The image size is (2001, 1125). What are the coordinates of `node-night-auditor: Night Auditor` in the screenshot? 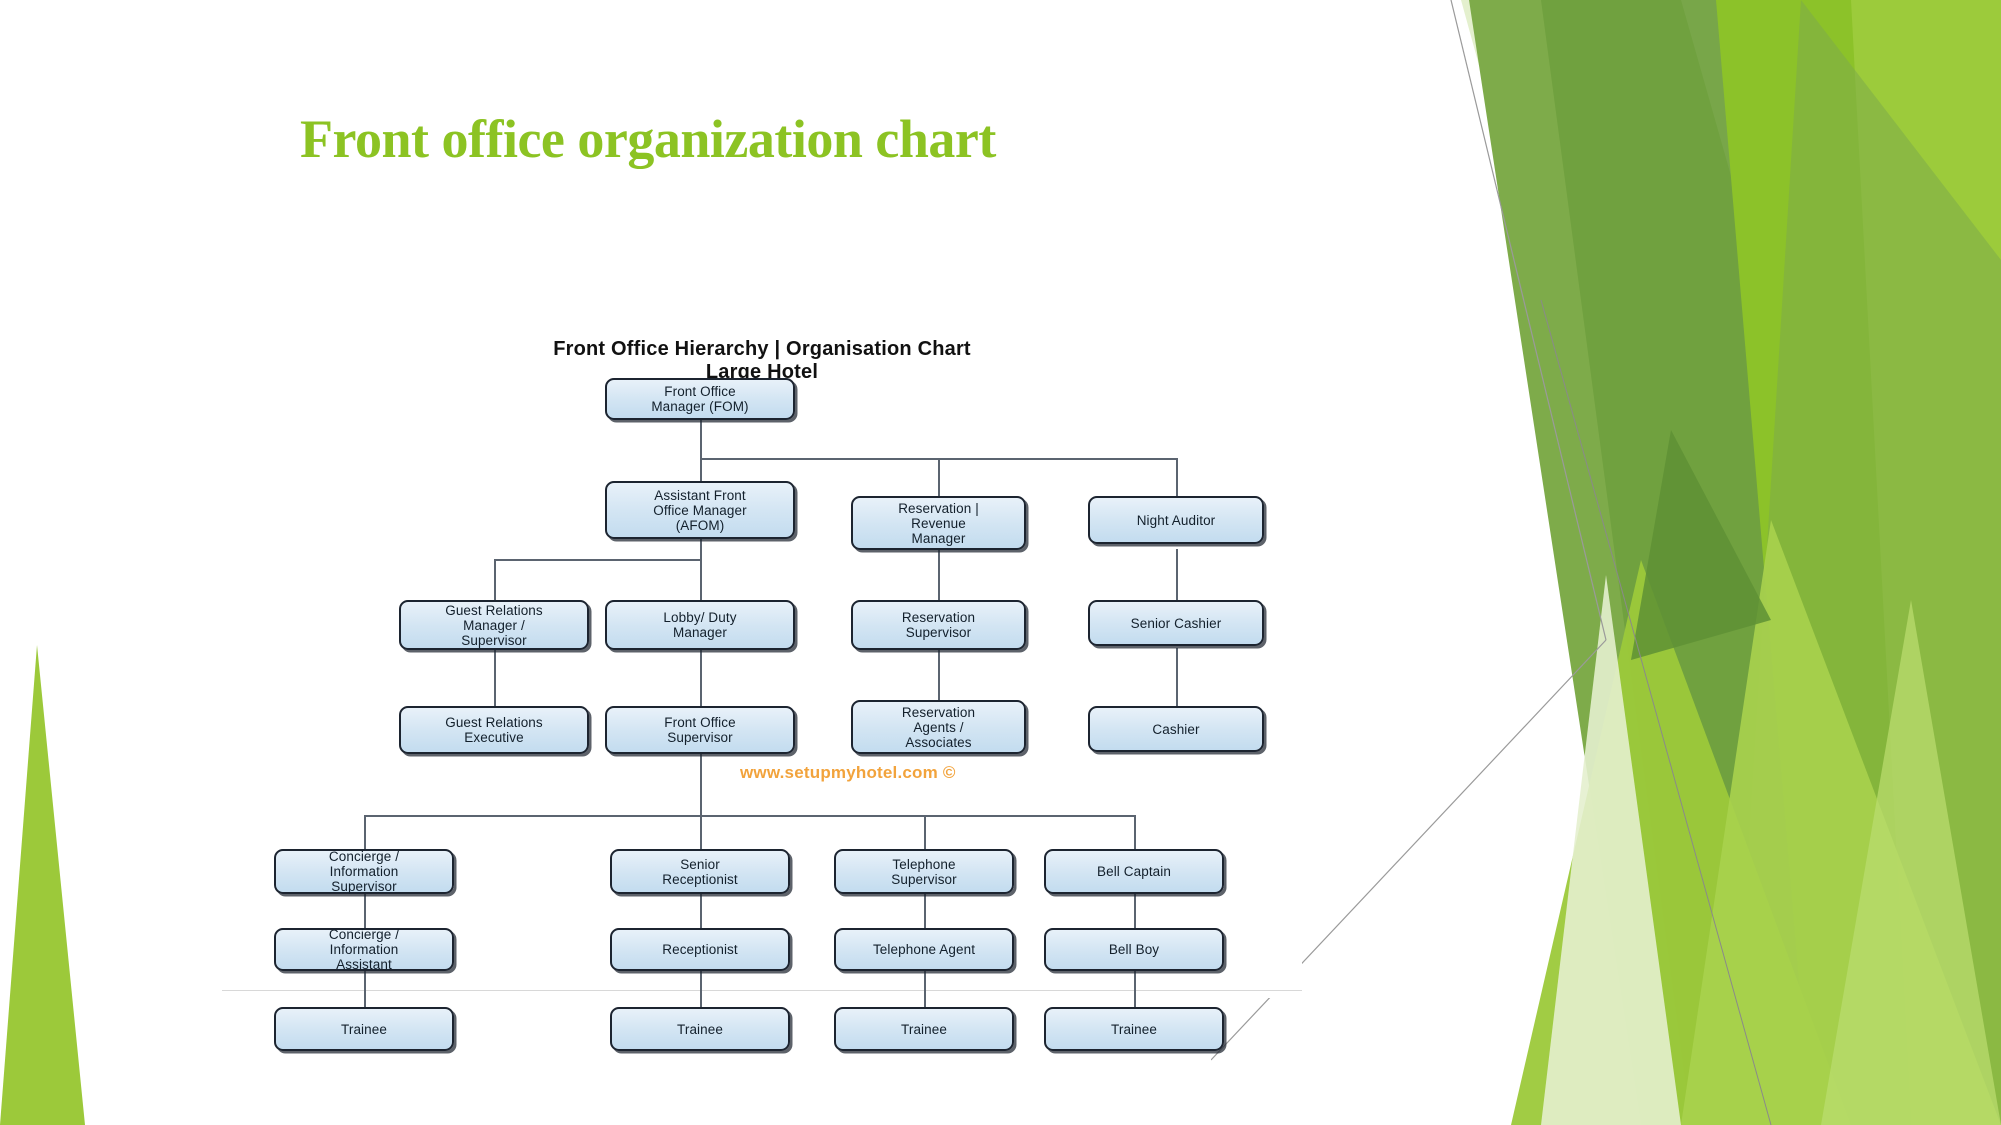 It's located at (1176, 520).